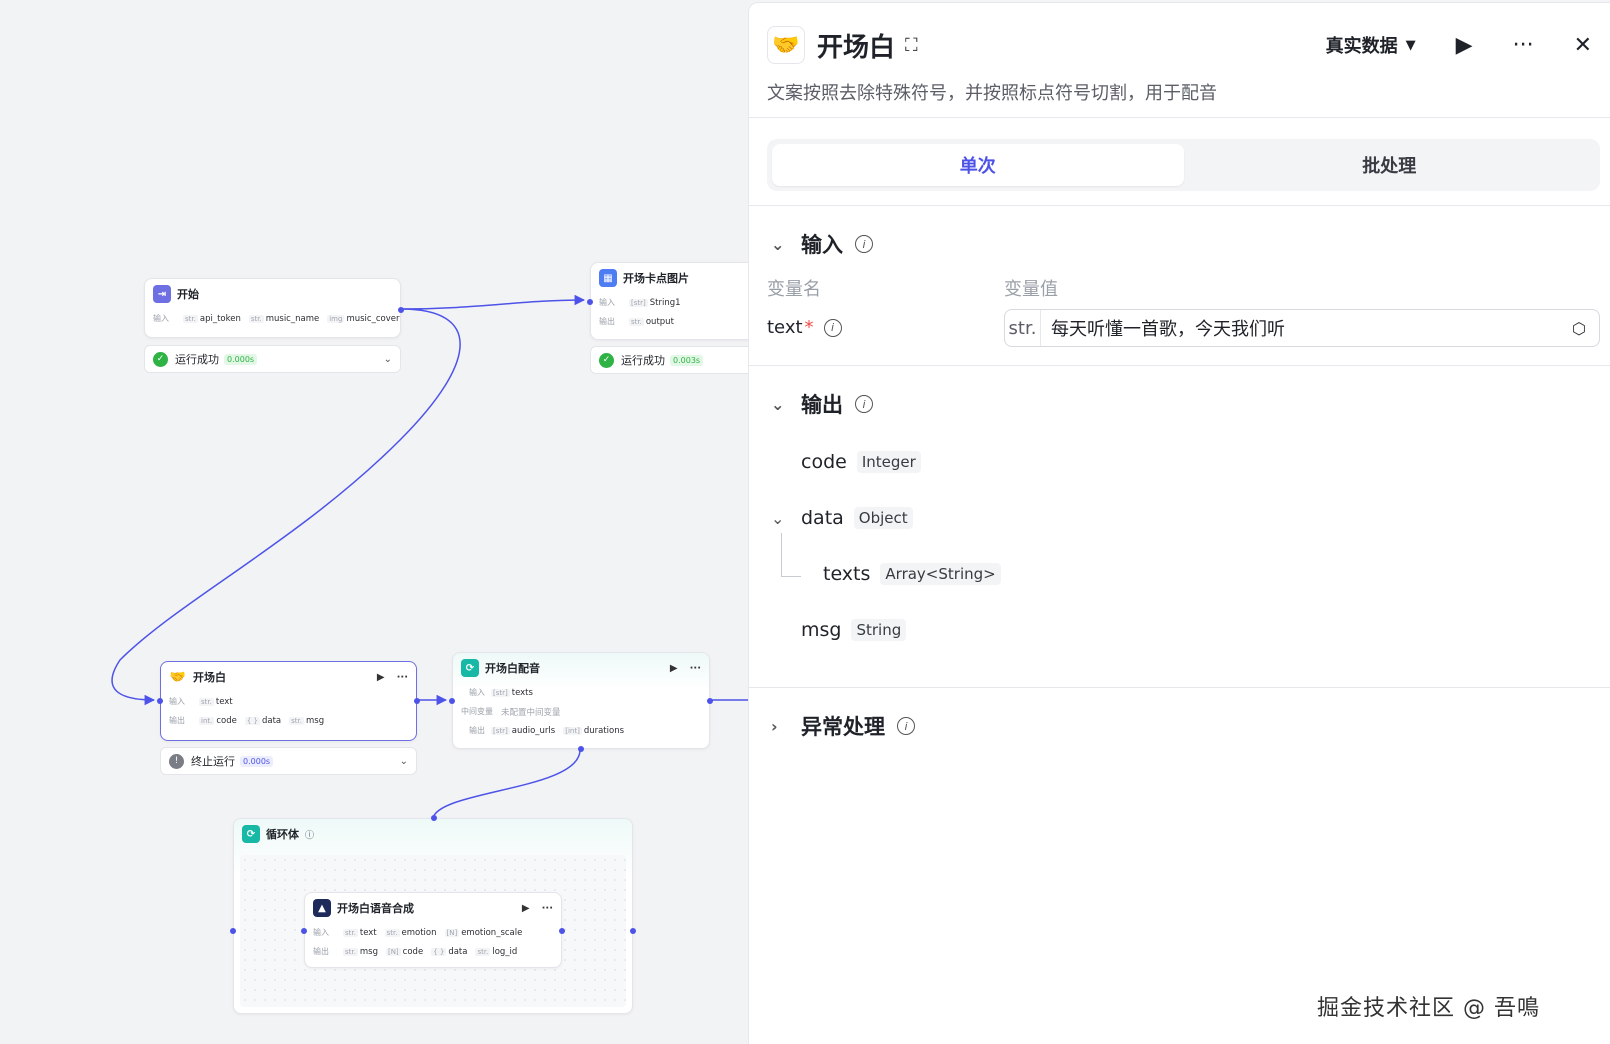  I want to click on type-chip: Integer, so click(888, 462).